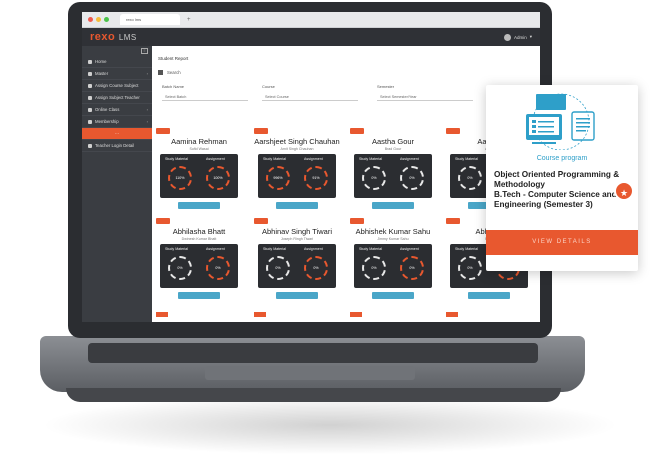 The height and width of the screenshot is (467, 658). I want to click on sidebar-item-label: Assign Subject Teacher, so click(117, 97).